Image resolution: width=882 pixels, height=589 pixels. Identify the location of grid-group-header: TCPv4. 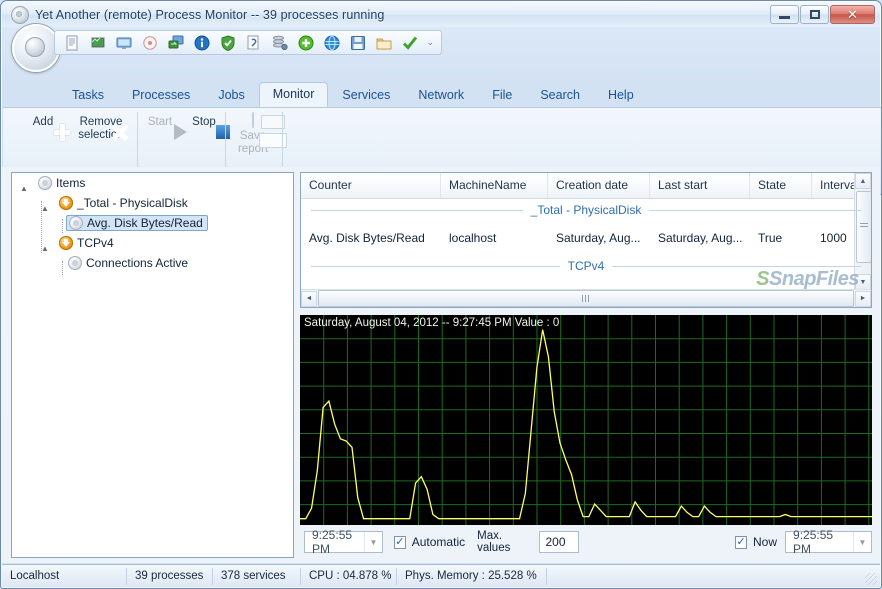
(586, 266).